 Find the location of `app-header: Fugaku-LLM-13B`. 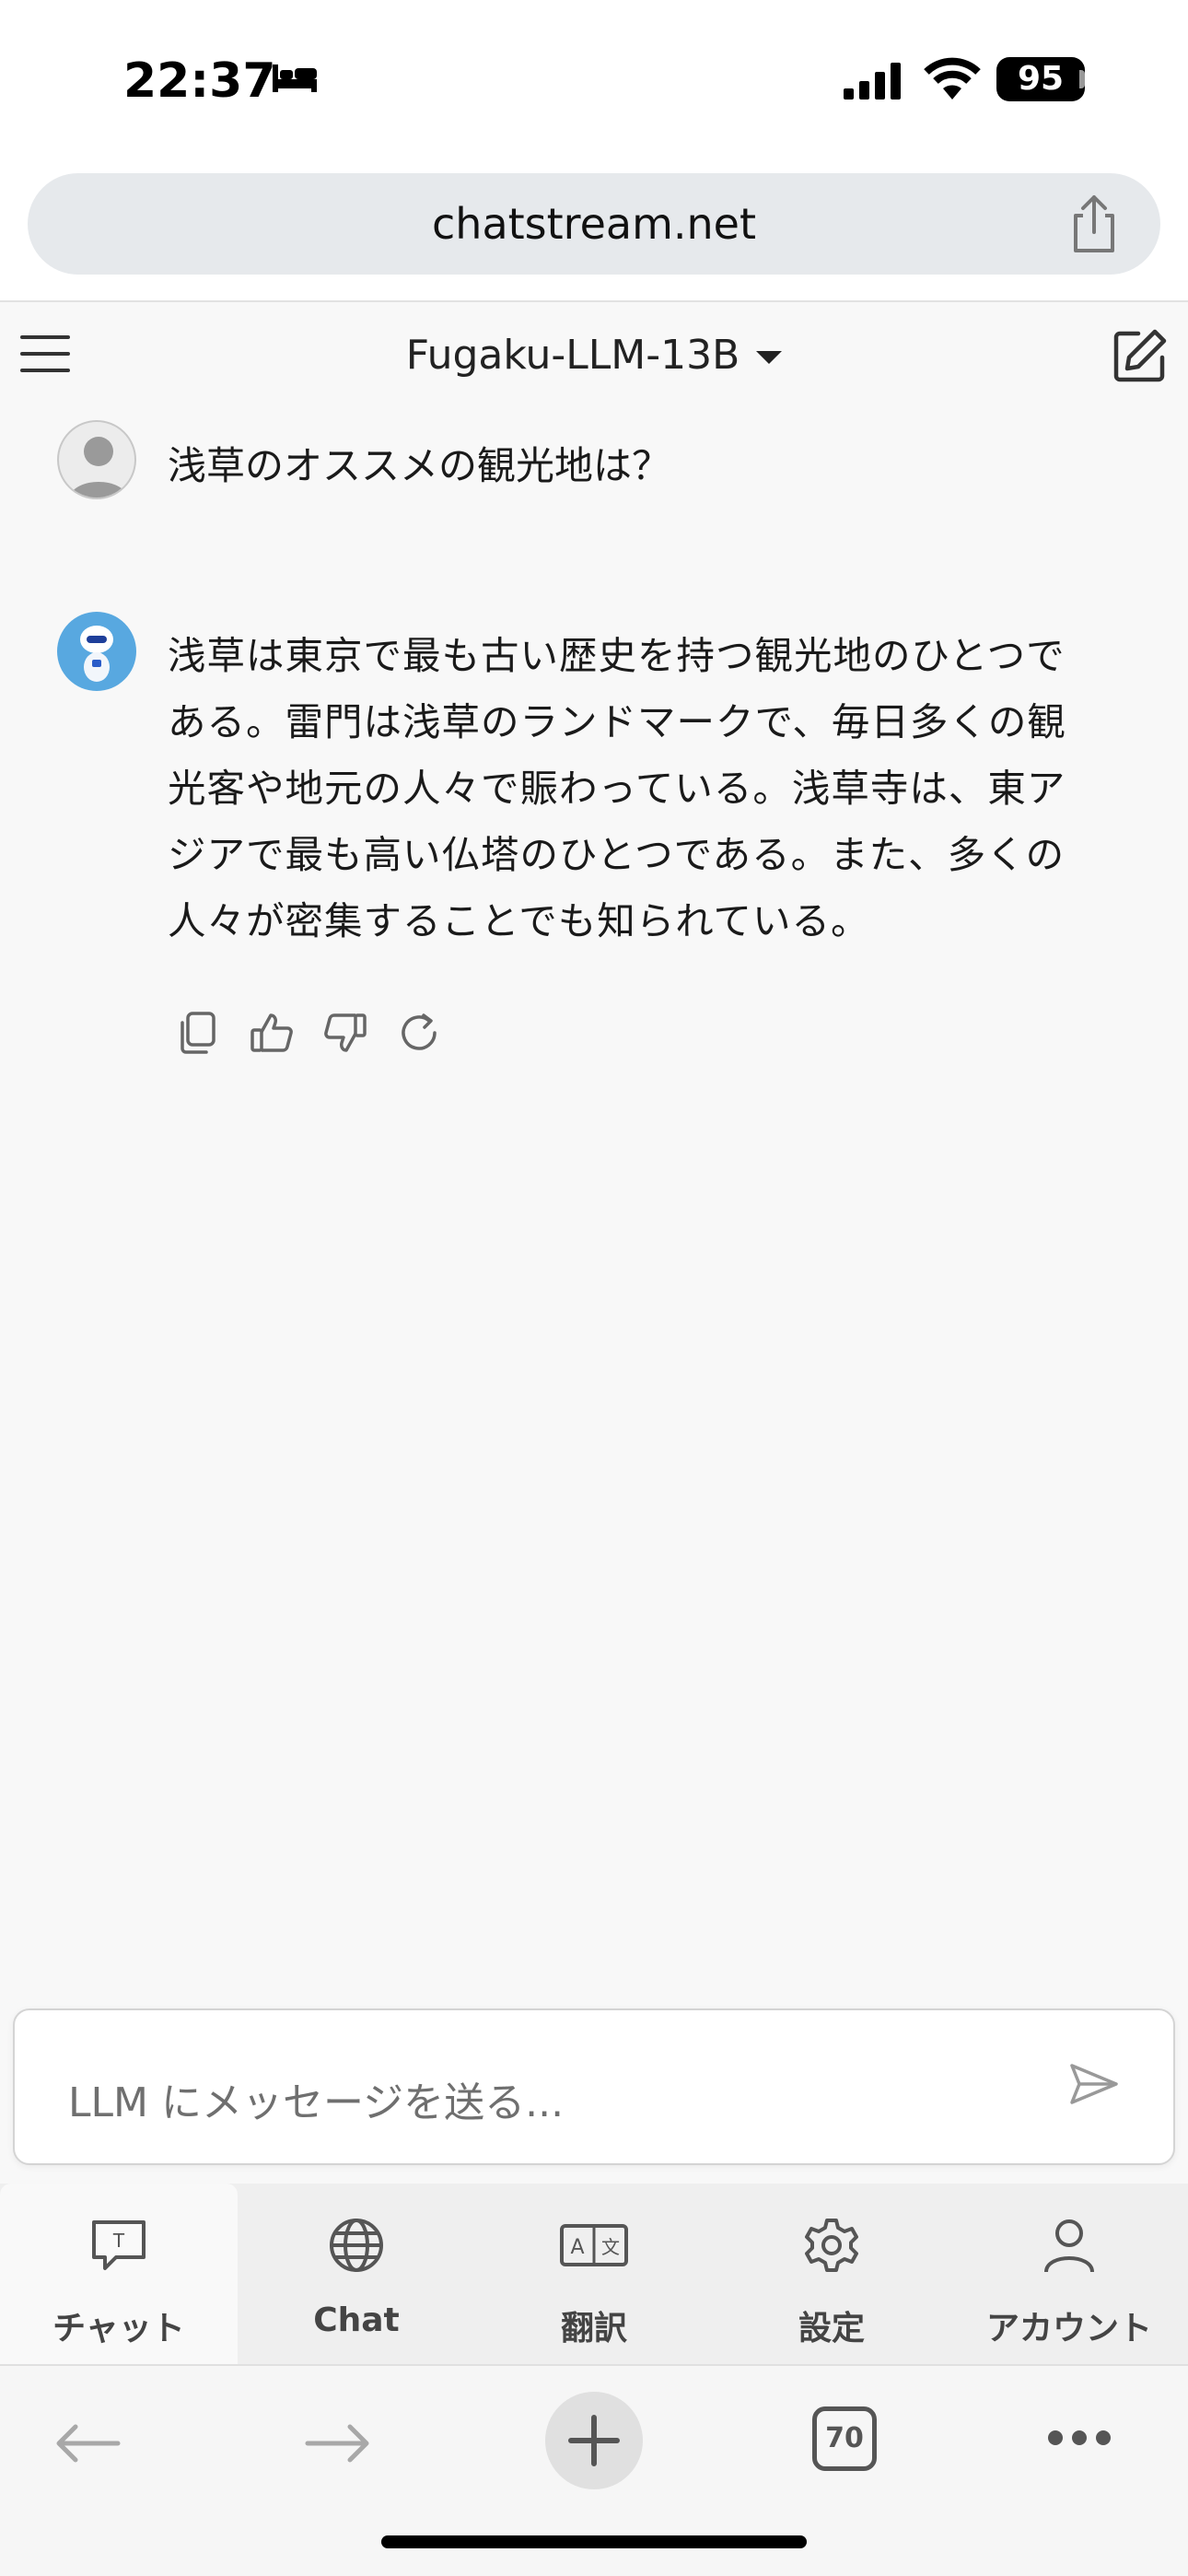

app-header: Fugaku-LLM-13B is located at coordinates (594, 354).